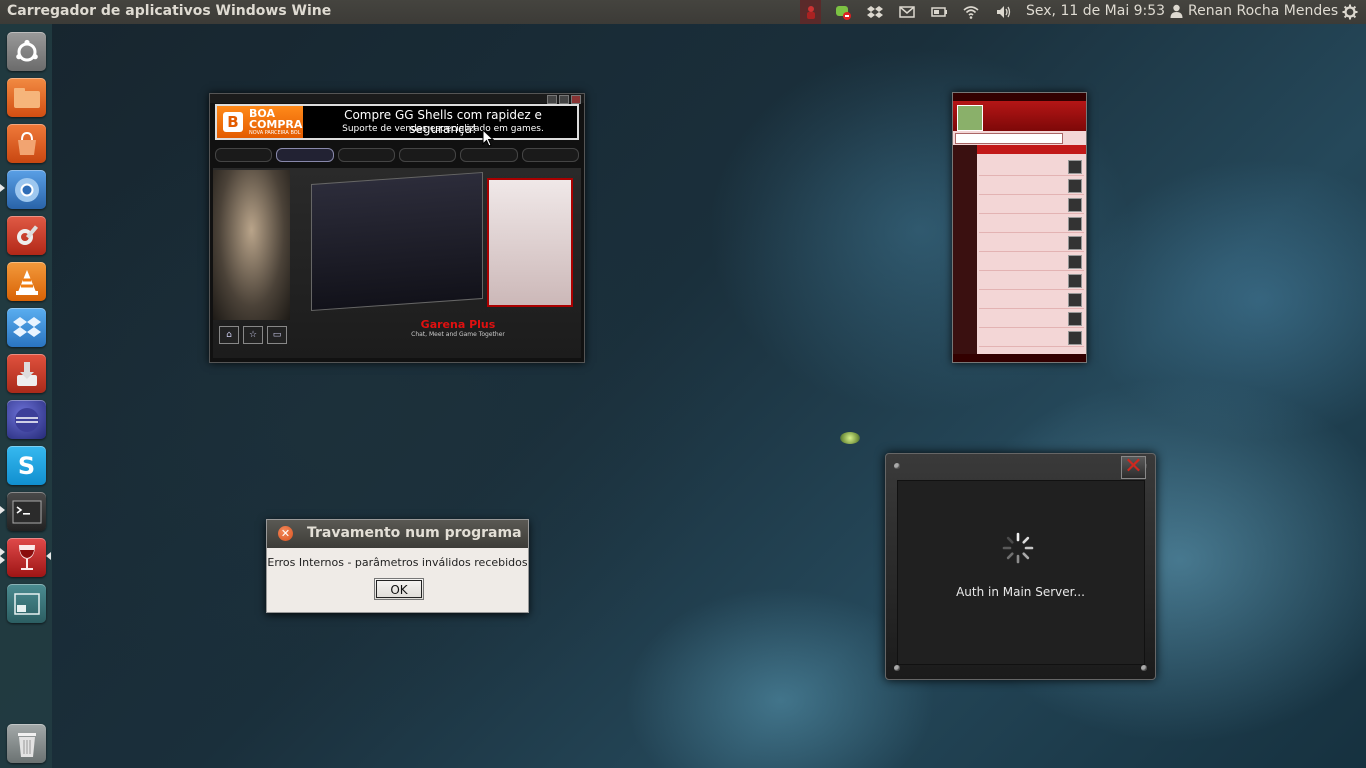 The image size is (1366, 768). What do you see at coordinates (850, 438) in the screenshot?
I see `wallpaper-eye` at bounding box center [850, 438].